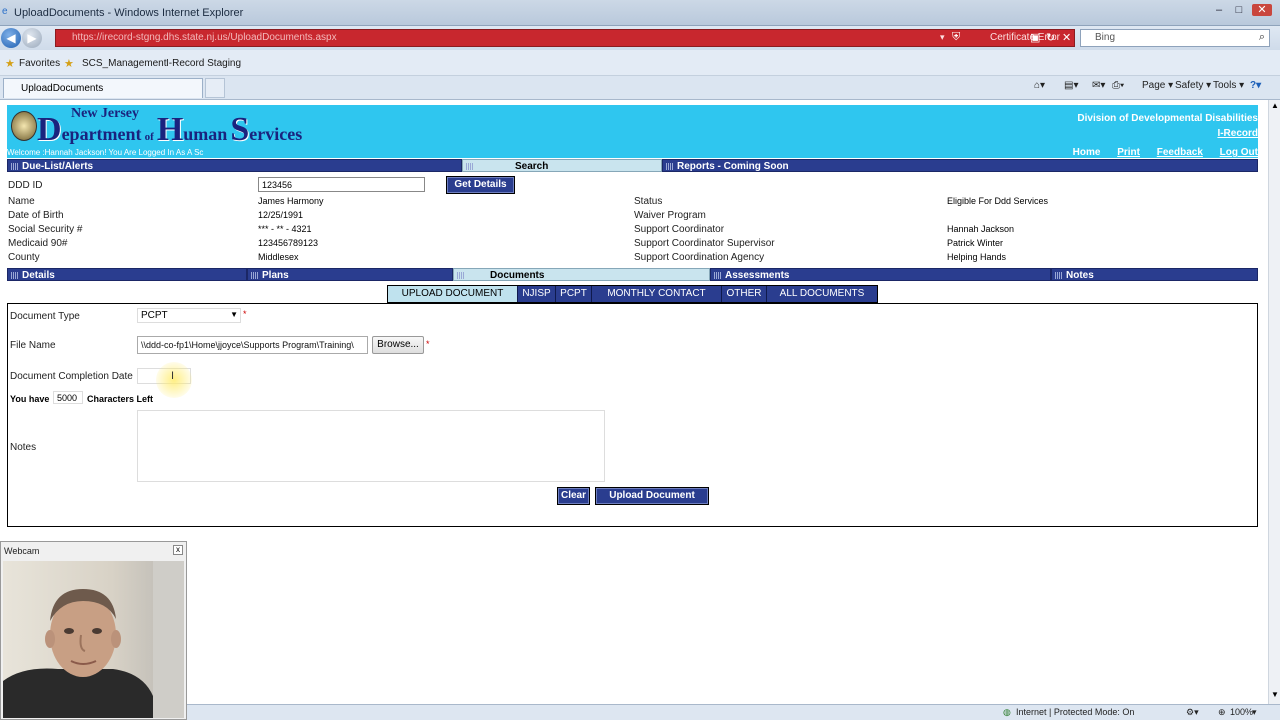  Describe the element at coordinates (350, 274) in the screenshot. I see `tab-plans: Plans` at that location.